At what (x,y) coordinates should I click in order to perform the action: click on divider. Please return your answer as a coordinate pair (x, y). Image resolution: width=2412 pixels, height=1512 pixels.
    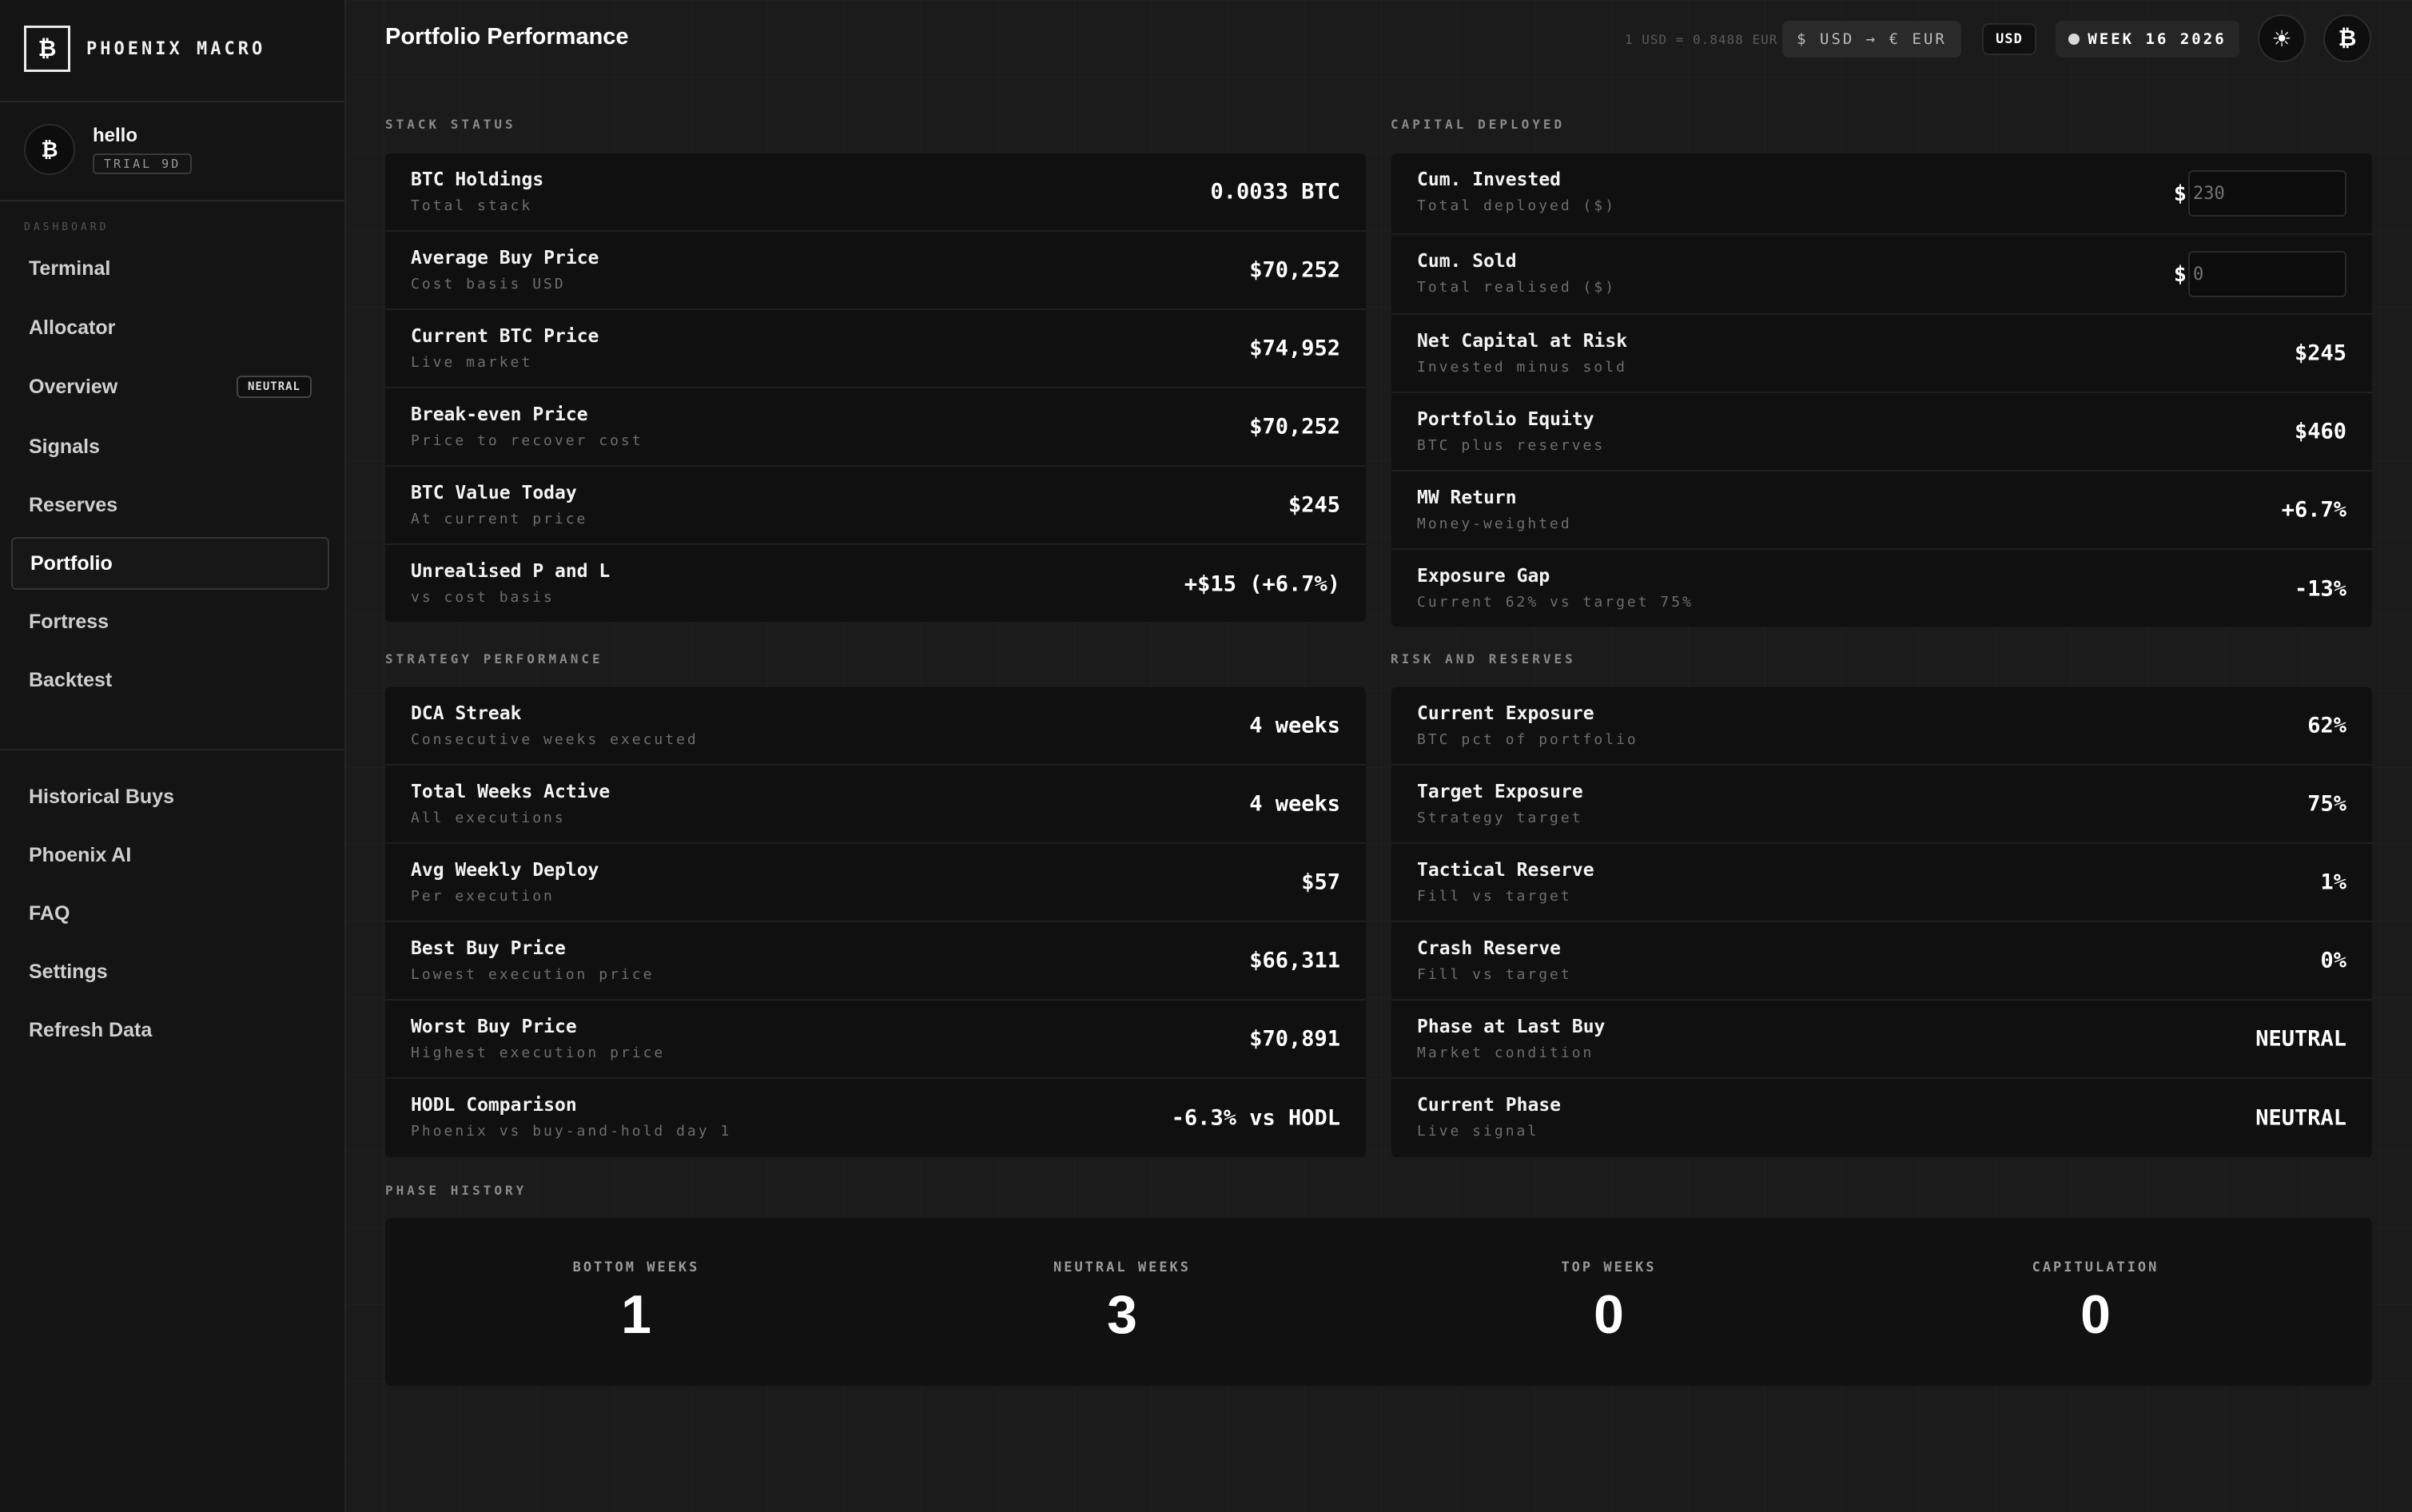
    Looking at the image, I should click on (173, 749).